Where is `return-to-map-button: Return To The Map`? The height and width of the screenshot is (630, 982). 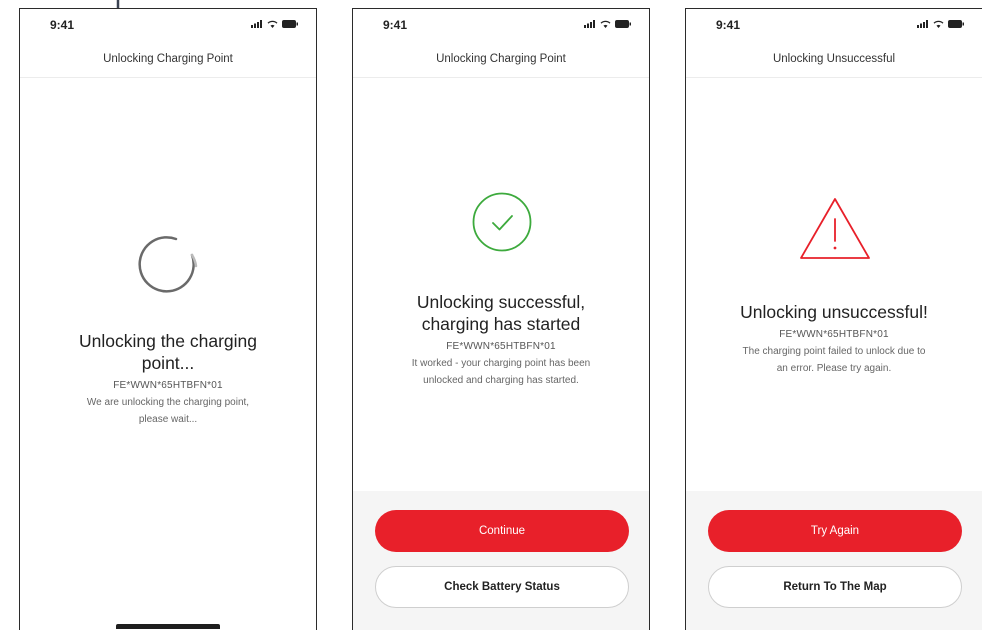 return-to-map-button: Return To The Map is located at coordinates (835, 587).